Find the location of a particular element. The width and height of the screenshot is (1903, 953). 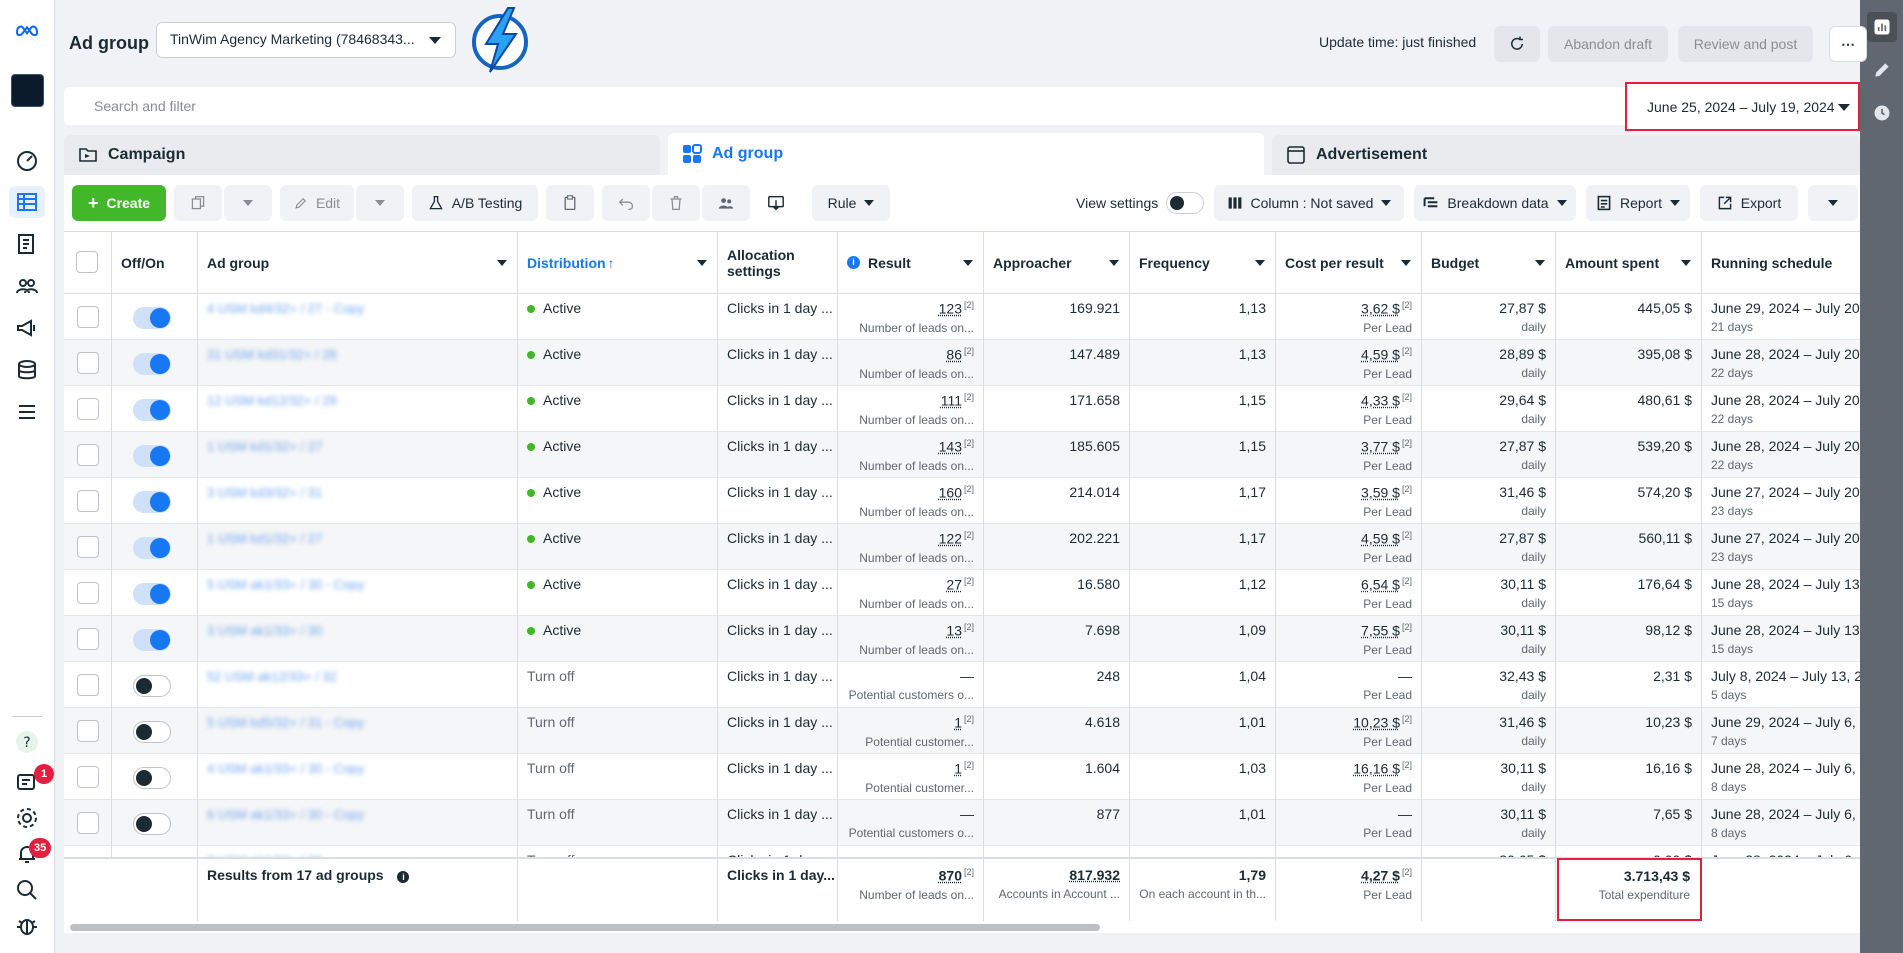

row-result: 143 is located at coordinates (950, 447).